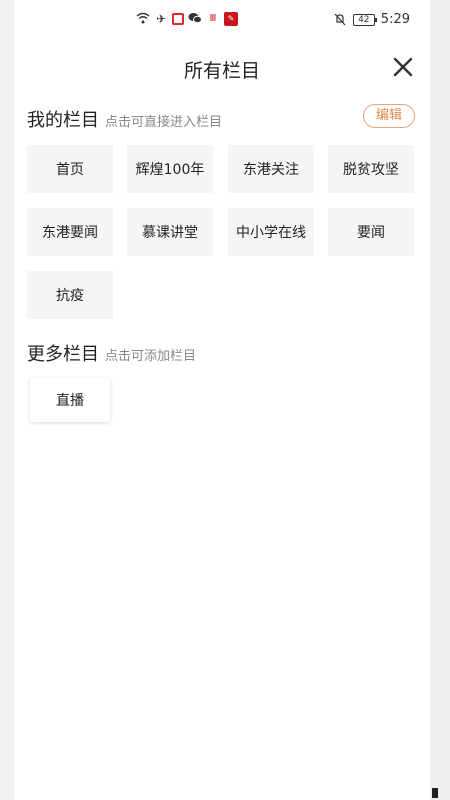 This screenshot has height=800, width=450. I want to click on more-channels-header: 更多栏目 点击可添加栏目, so click(111, 353).